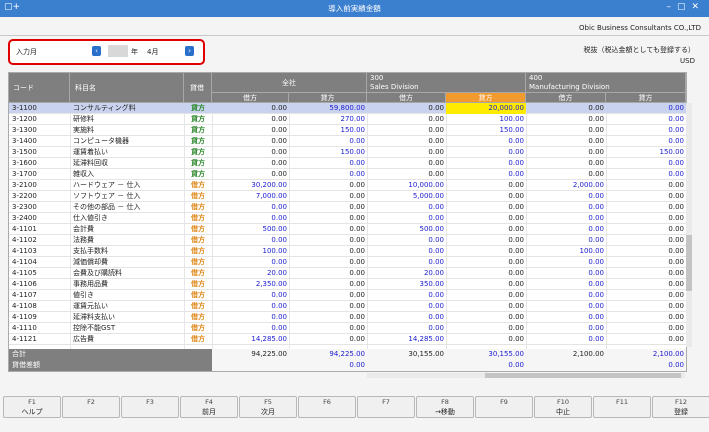  Describe the element at coordinates (566, 185) in the screenshot. I see `amount-cell: 2,000.00` at that location.